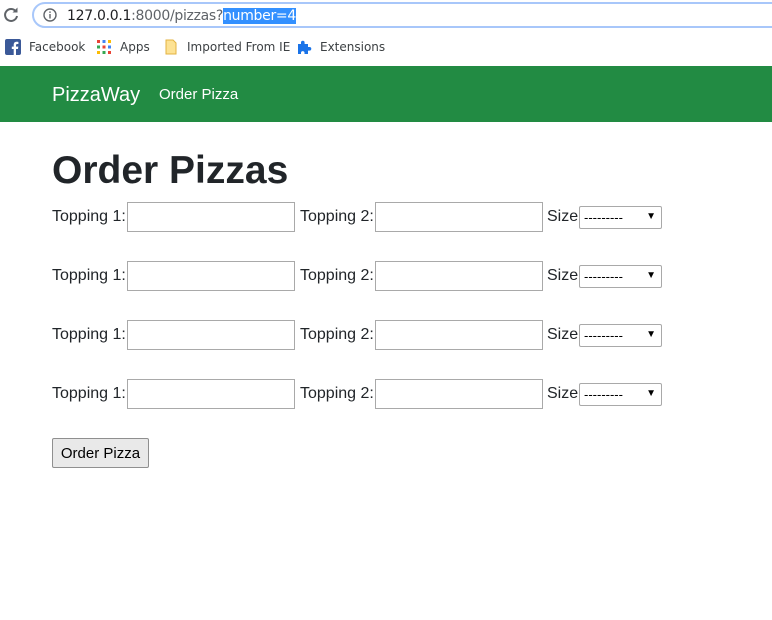 This screenshot has height=620, width=772. I want to click on bookmark-label: Apps, so click(135, 47).